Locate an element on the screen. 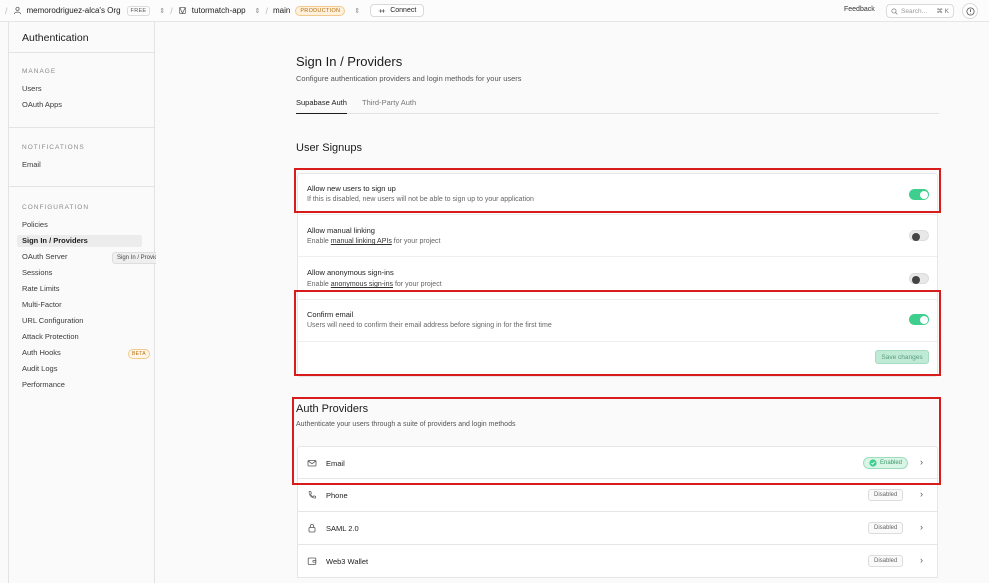 The height and width of the screenshot is (583, 989). search-icon is located at coordinates (894, 11).